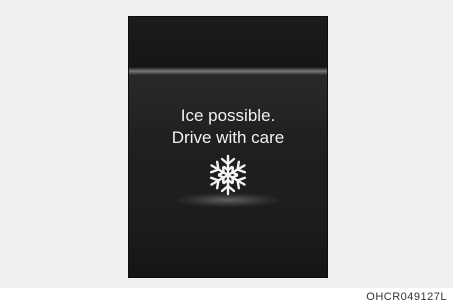  What do you see at coordinates (228, 250) in the screenshot?
I see `display-bottom-band` at bounding box center [228, 250].